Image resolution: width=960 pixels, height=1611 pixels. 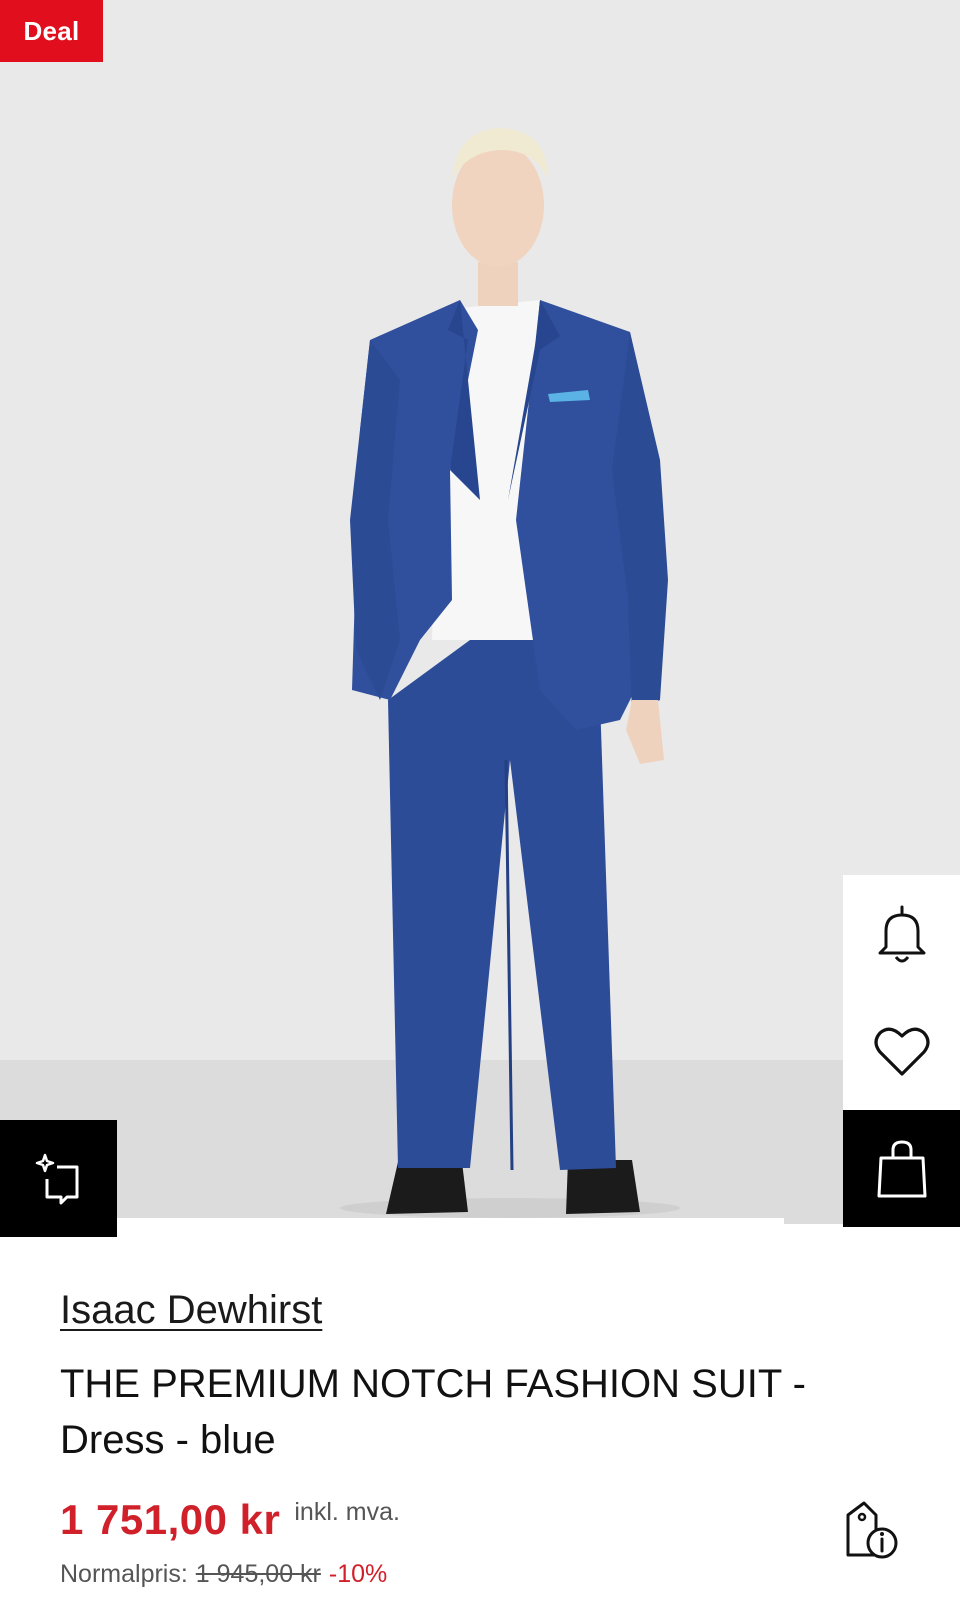 I want to click on normal-price-row: Normalpris: 1 945,00 kr -10%, so click(x=223, y=1574).